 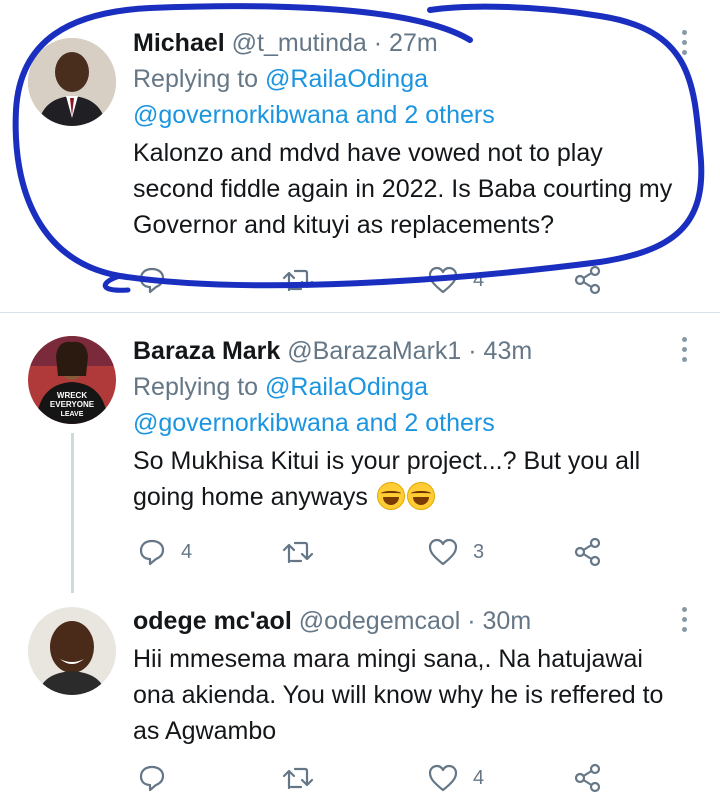 What do you see at coordinates (72, 513) in the screenshot?
I see `thread-line` at bounding box center [72, 513].